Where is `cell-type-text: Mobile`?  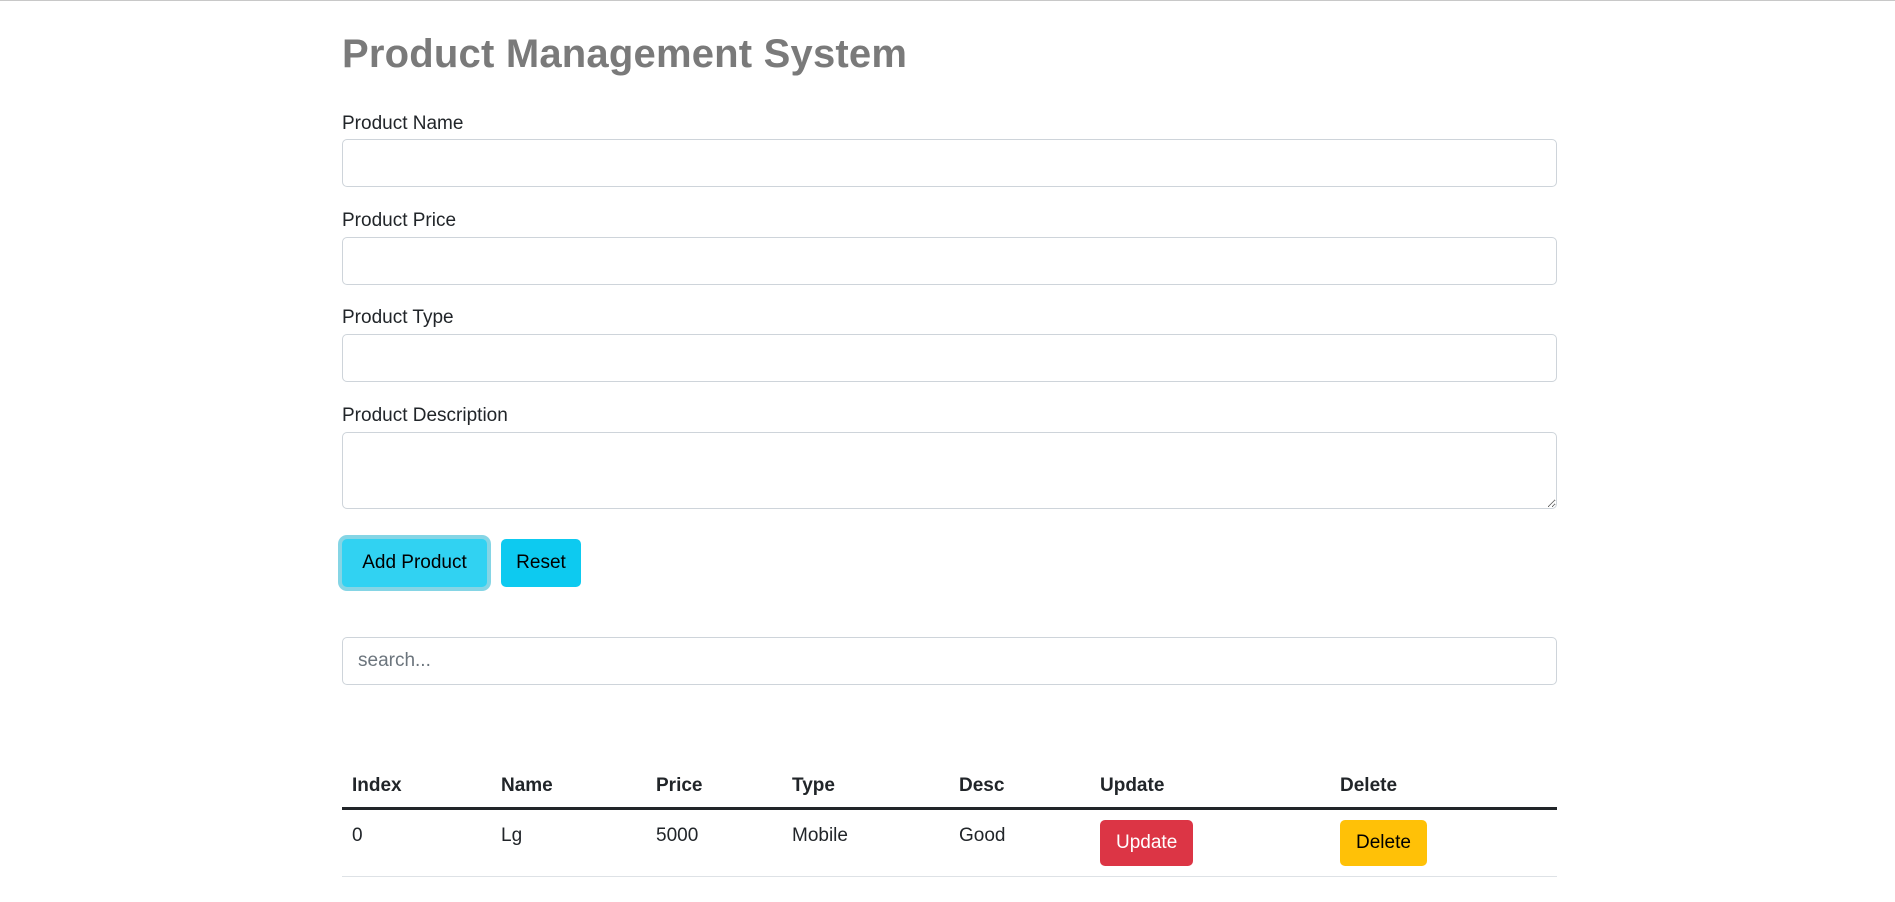 cell-type-text: Mobile is located at coordinates (820, 835).